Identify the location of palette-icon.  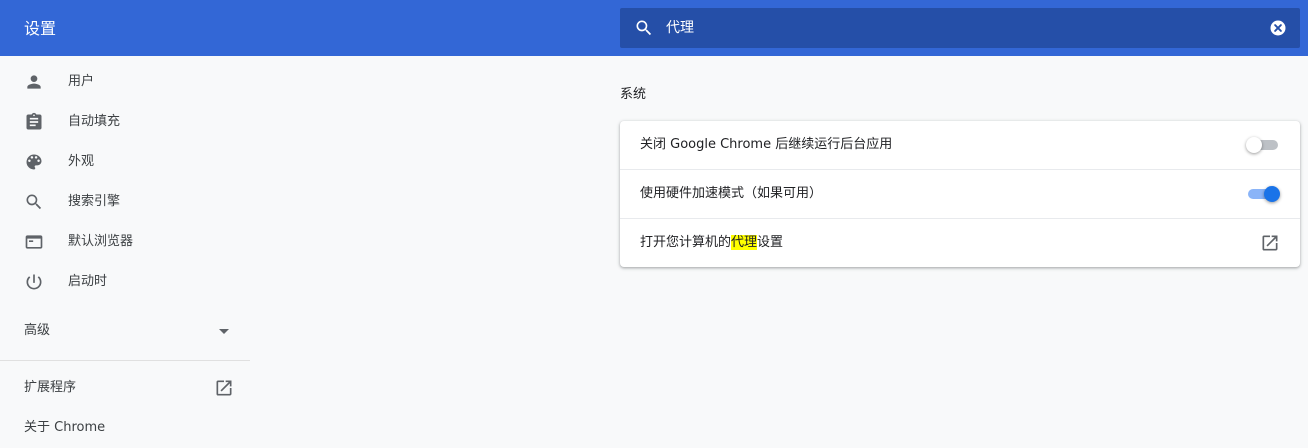
(34, 162).